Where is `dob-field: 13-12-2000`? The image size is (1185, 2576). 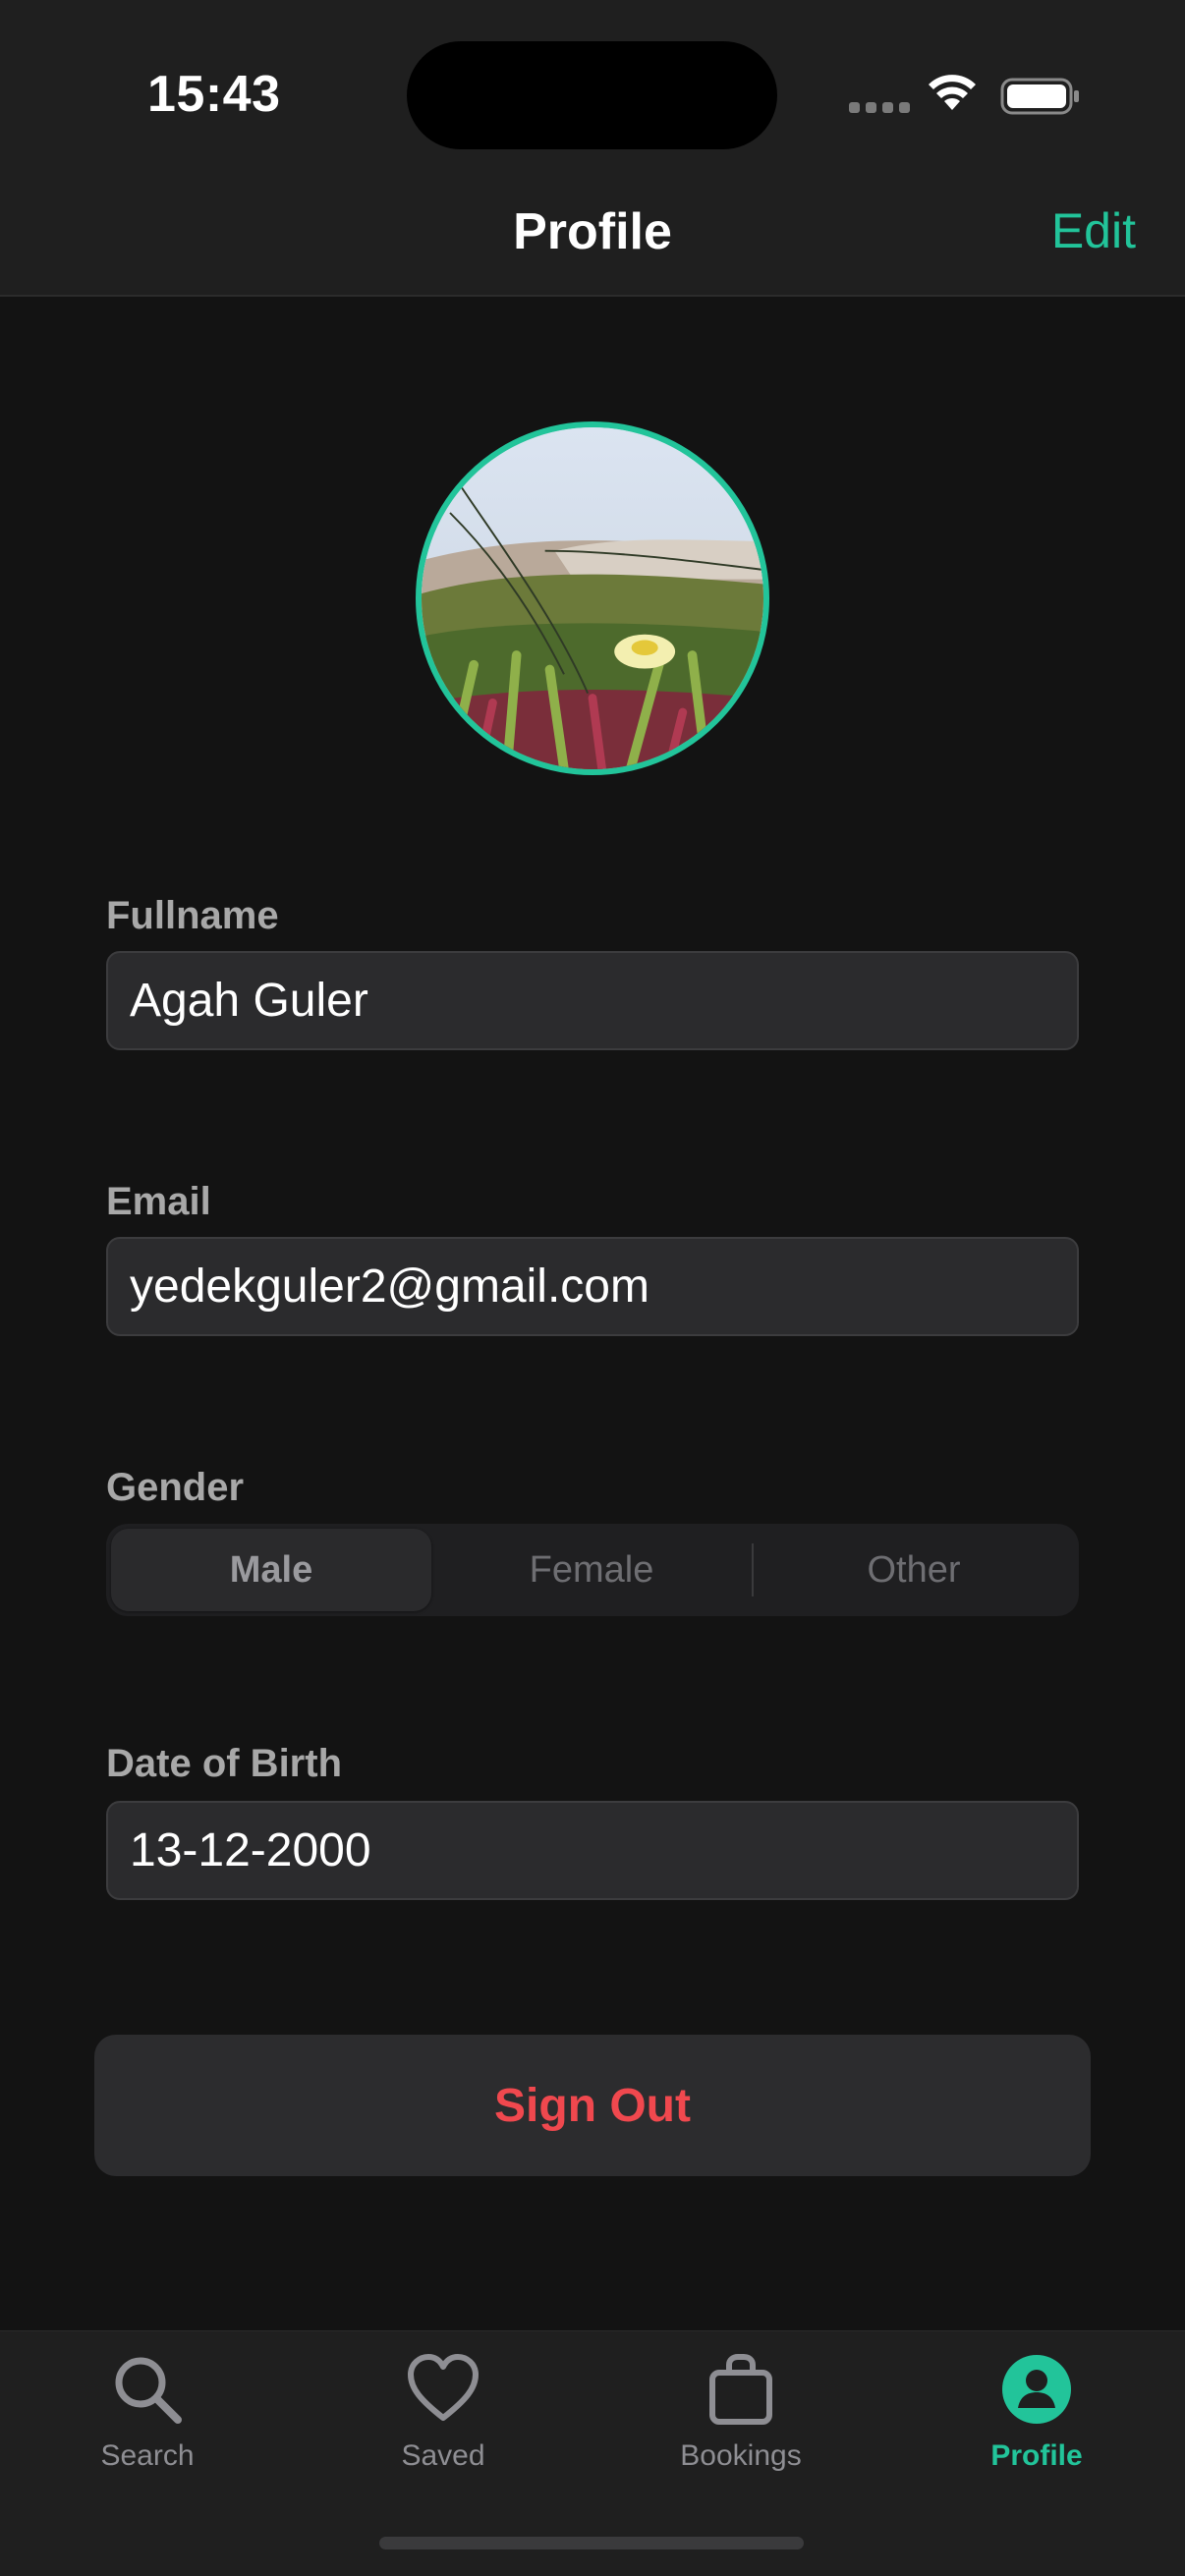 dob-field: 13-12-2000 is located at coordinates (592, 1850).